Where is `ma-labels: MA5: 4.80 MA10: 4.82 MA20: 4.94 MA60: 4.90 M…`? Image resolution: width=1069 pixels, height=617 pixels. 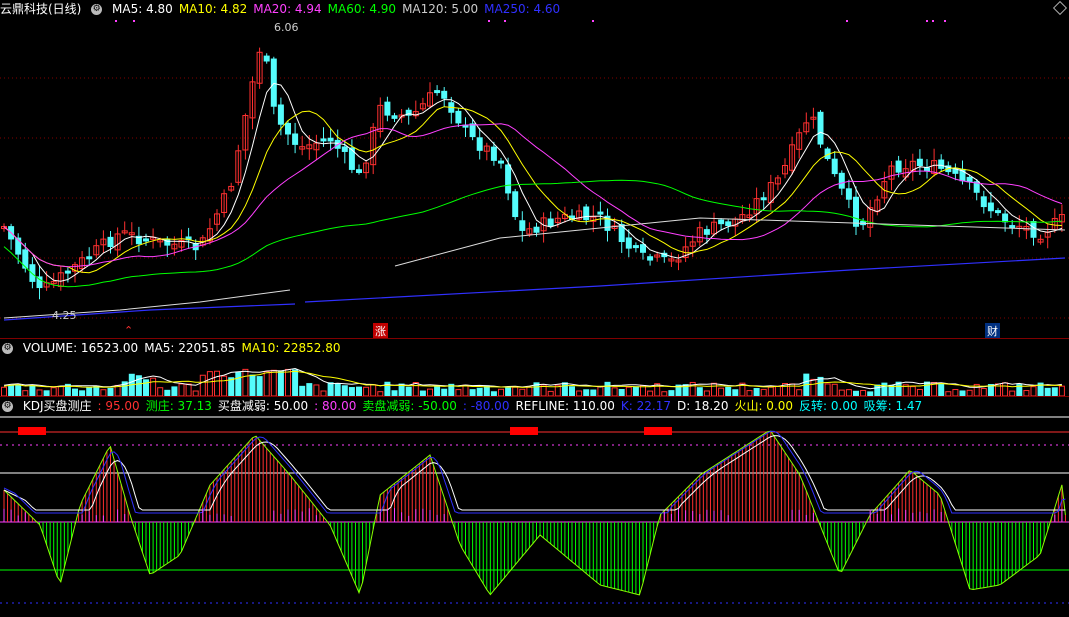 ma-labels: MA5: 4.80 MA10: 4.82 MA20: 4.94 MA60: 4.90 M… is located at coordinates (339, 9).